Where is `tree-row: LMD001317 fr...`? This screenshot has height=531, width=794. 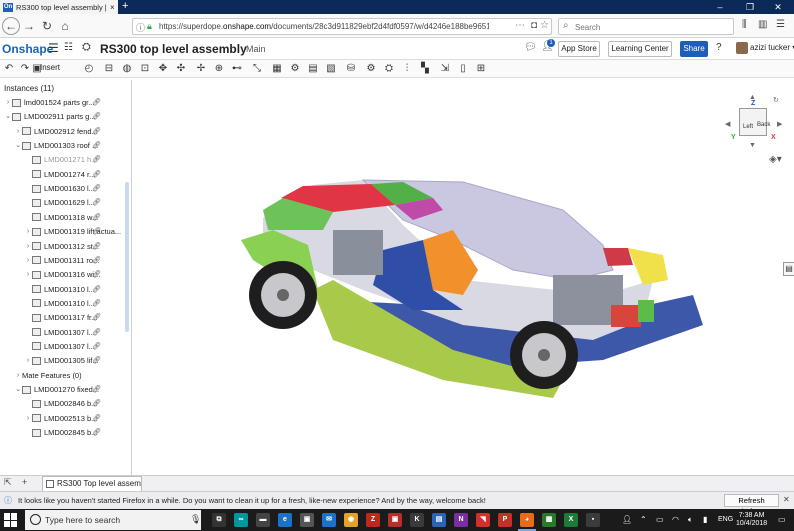 tree-row: LMD001317 fr... is located at coordinates (60, 317).